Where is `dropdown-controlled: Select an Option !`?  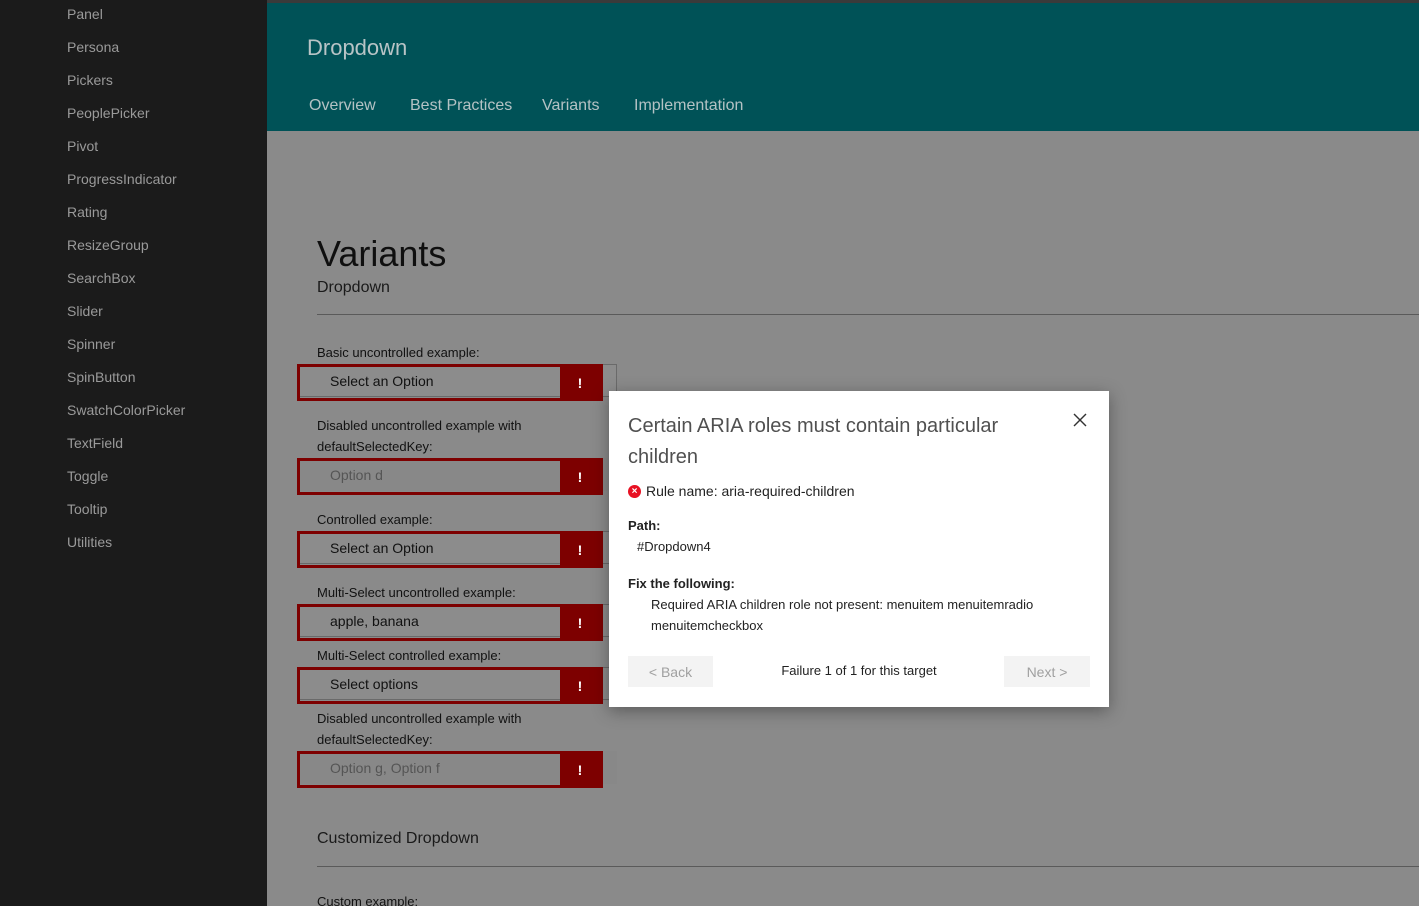
dropdown-controlled: Select an Option ! is located at coordinates (457, 549).